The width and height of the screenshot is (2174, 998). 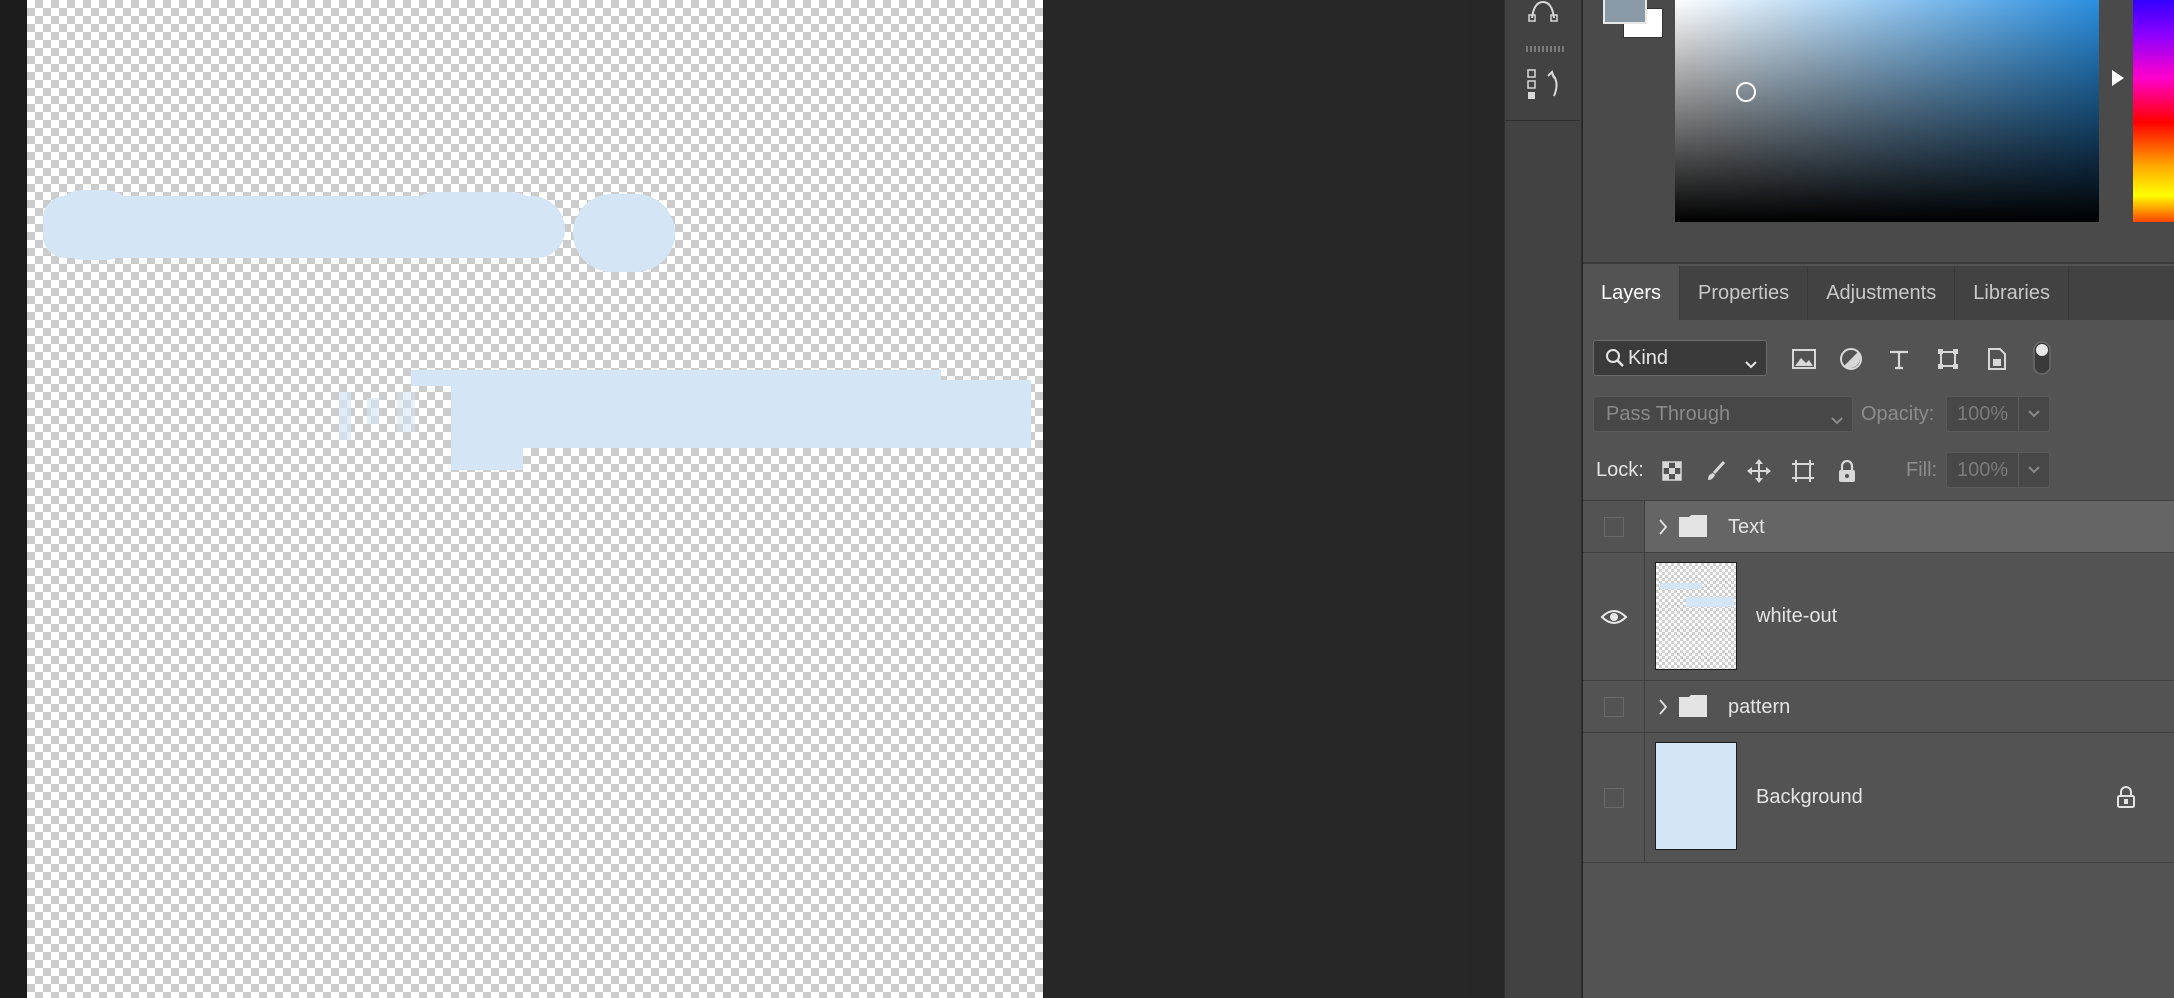 I want to click on lock-transparency-icon, so click(x=1672, y=471).